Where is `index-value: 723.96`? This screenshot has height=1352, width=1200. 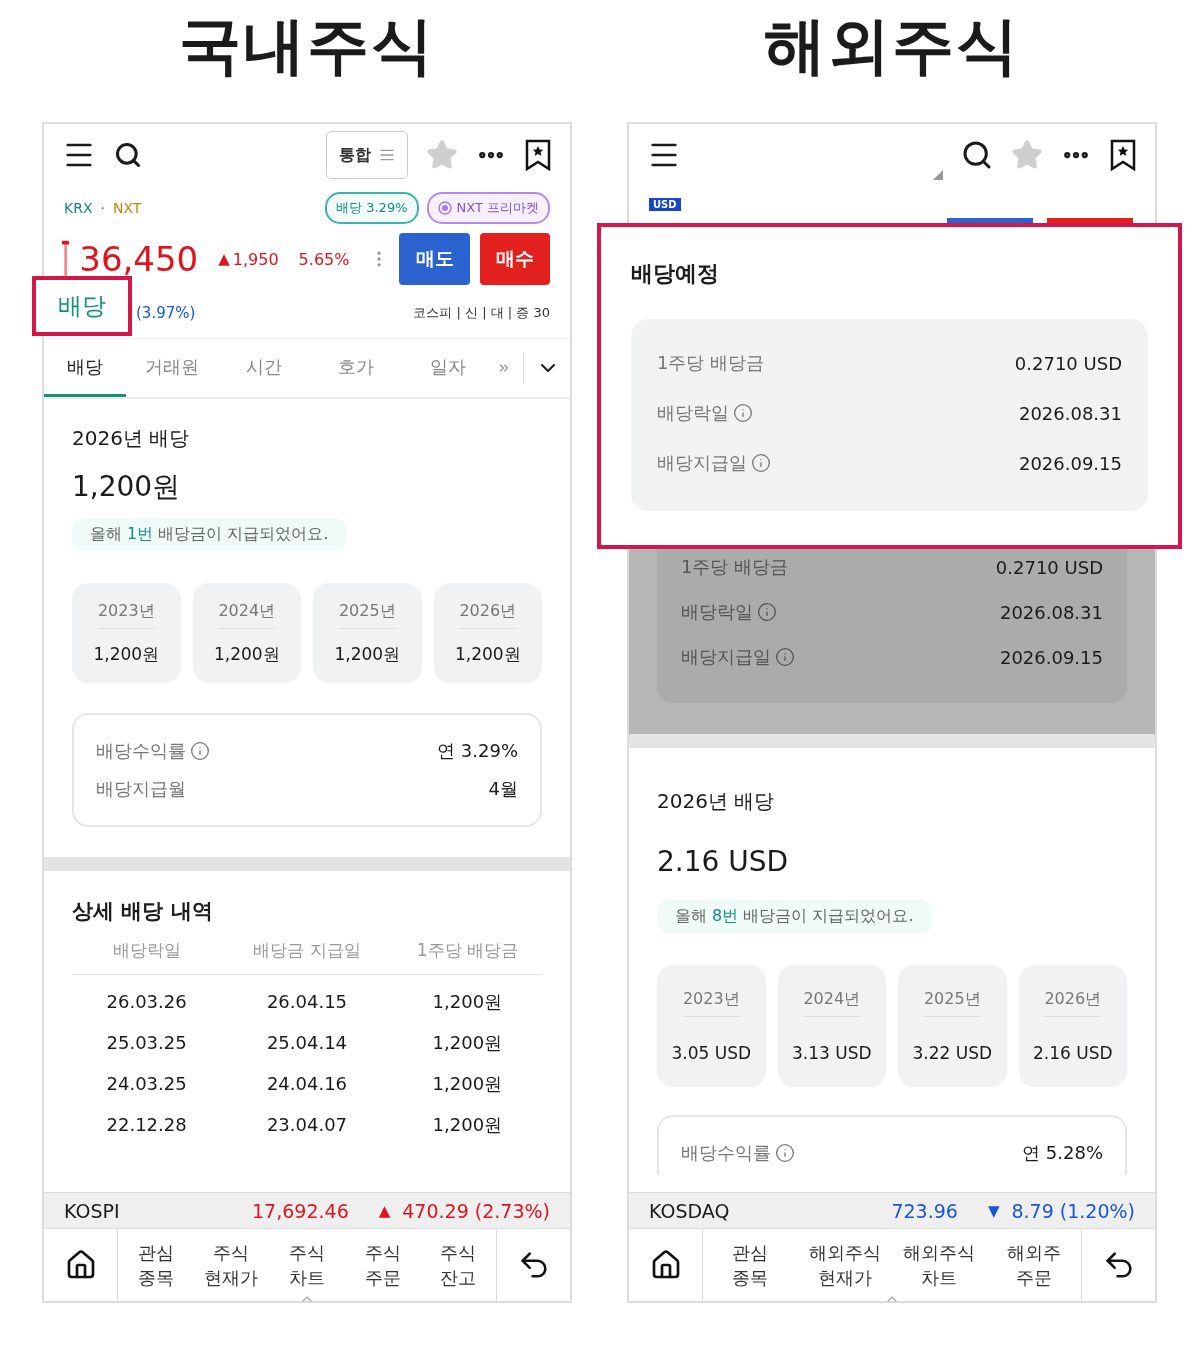 index-value: 723.96 is located at coordinates (924, 1210).